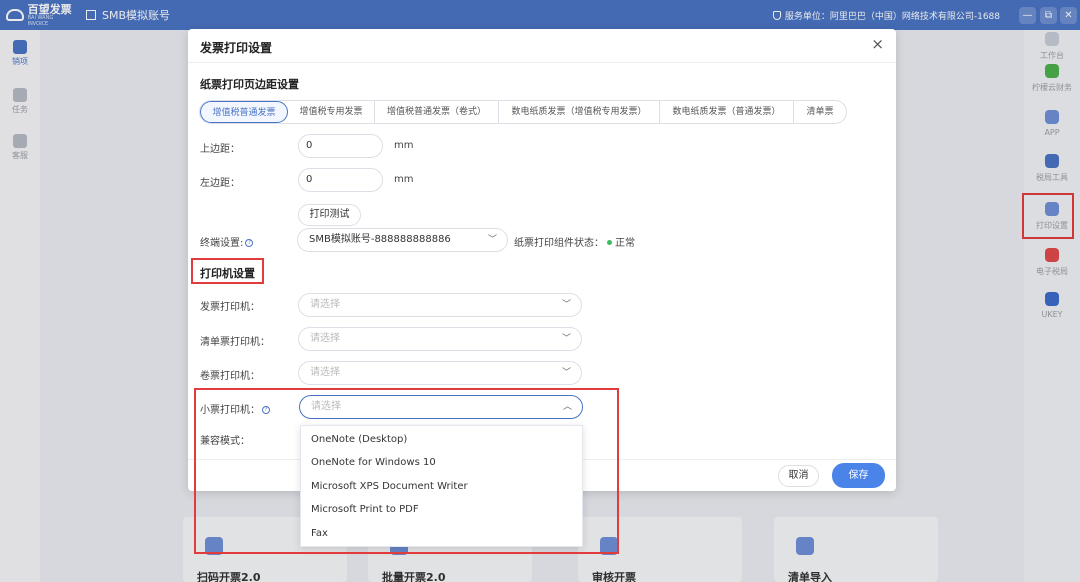 The width and height of the screenshot is (1080, 582). I want to click on highlight-printer-section, so click(227, 271).